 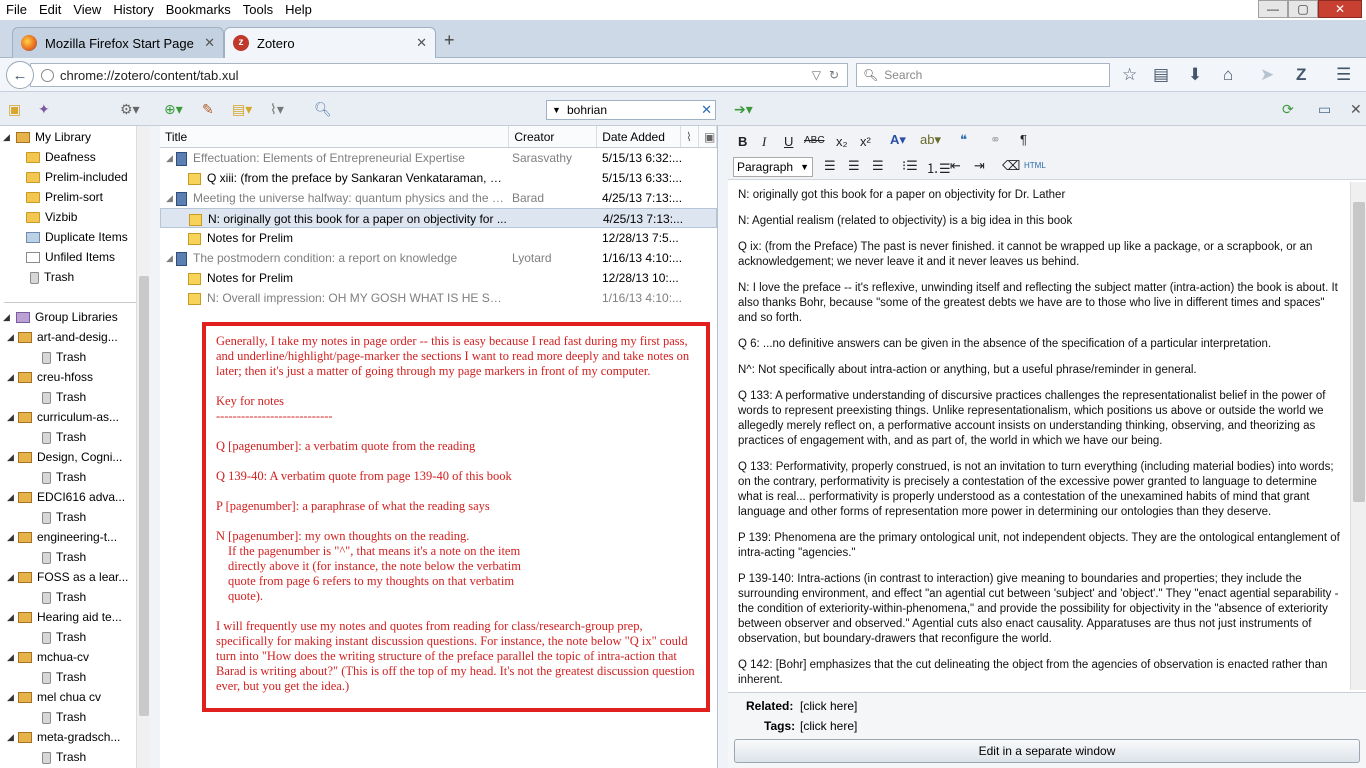 I want to click on subscript-button: x₂, so click(x=842, y=141).